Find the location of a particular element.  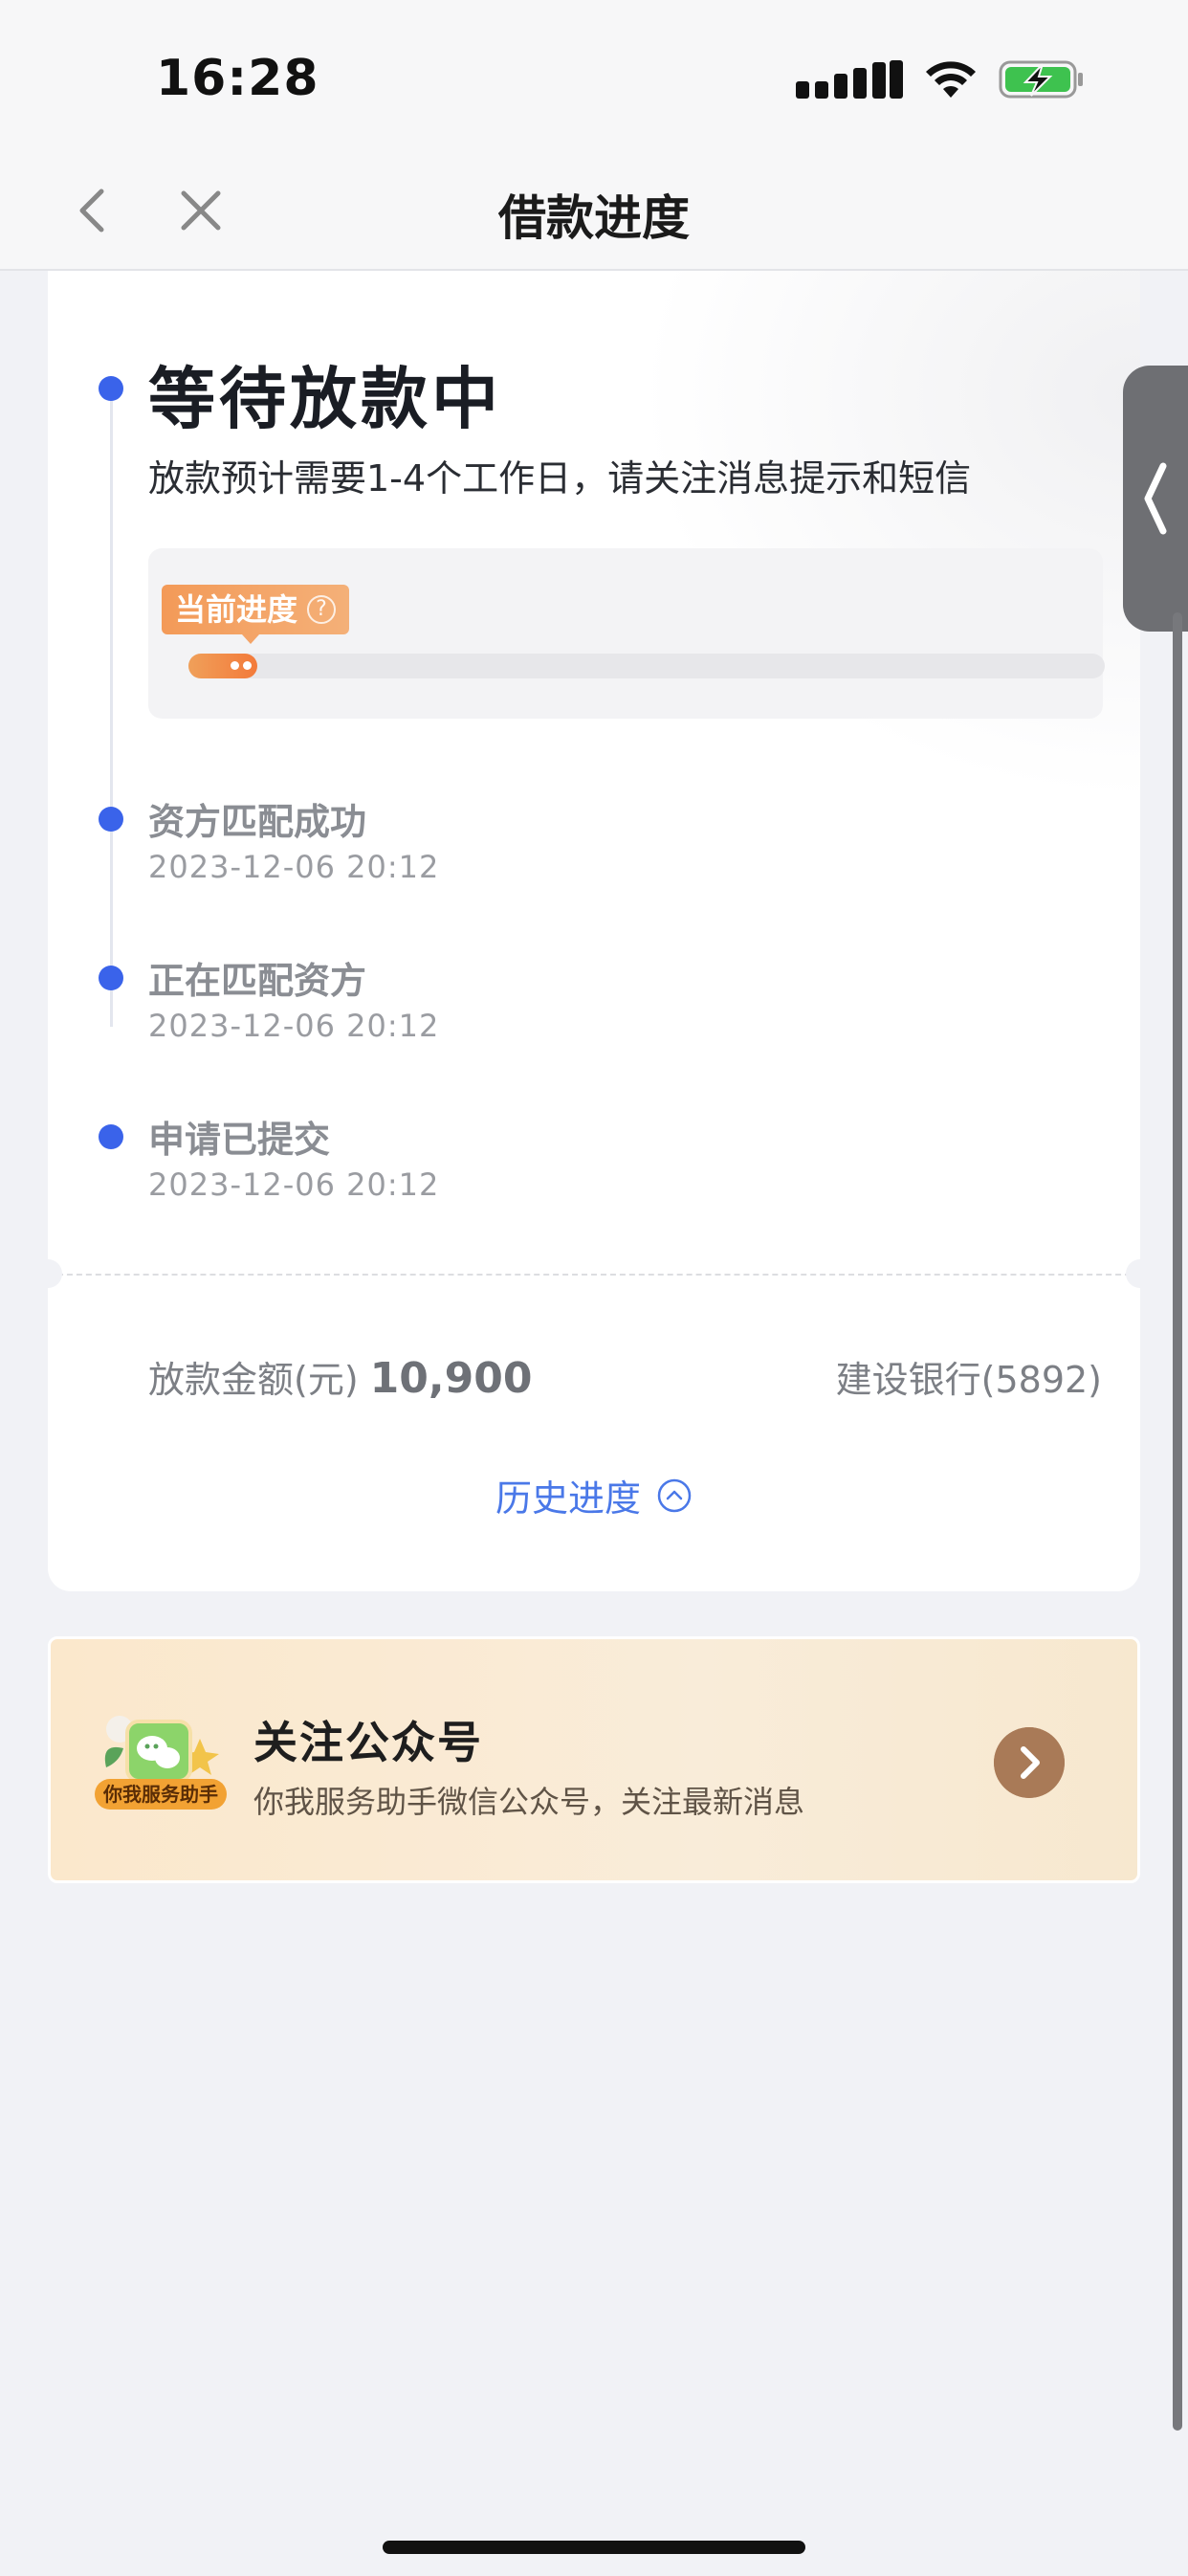

chevron-left-icon is located at coordinates (1155, 498).